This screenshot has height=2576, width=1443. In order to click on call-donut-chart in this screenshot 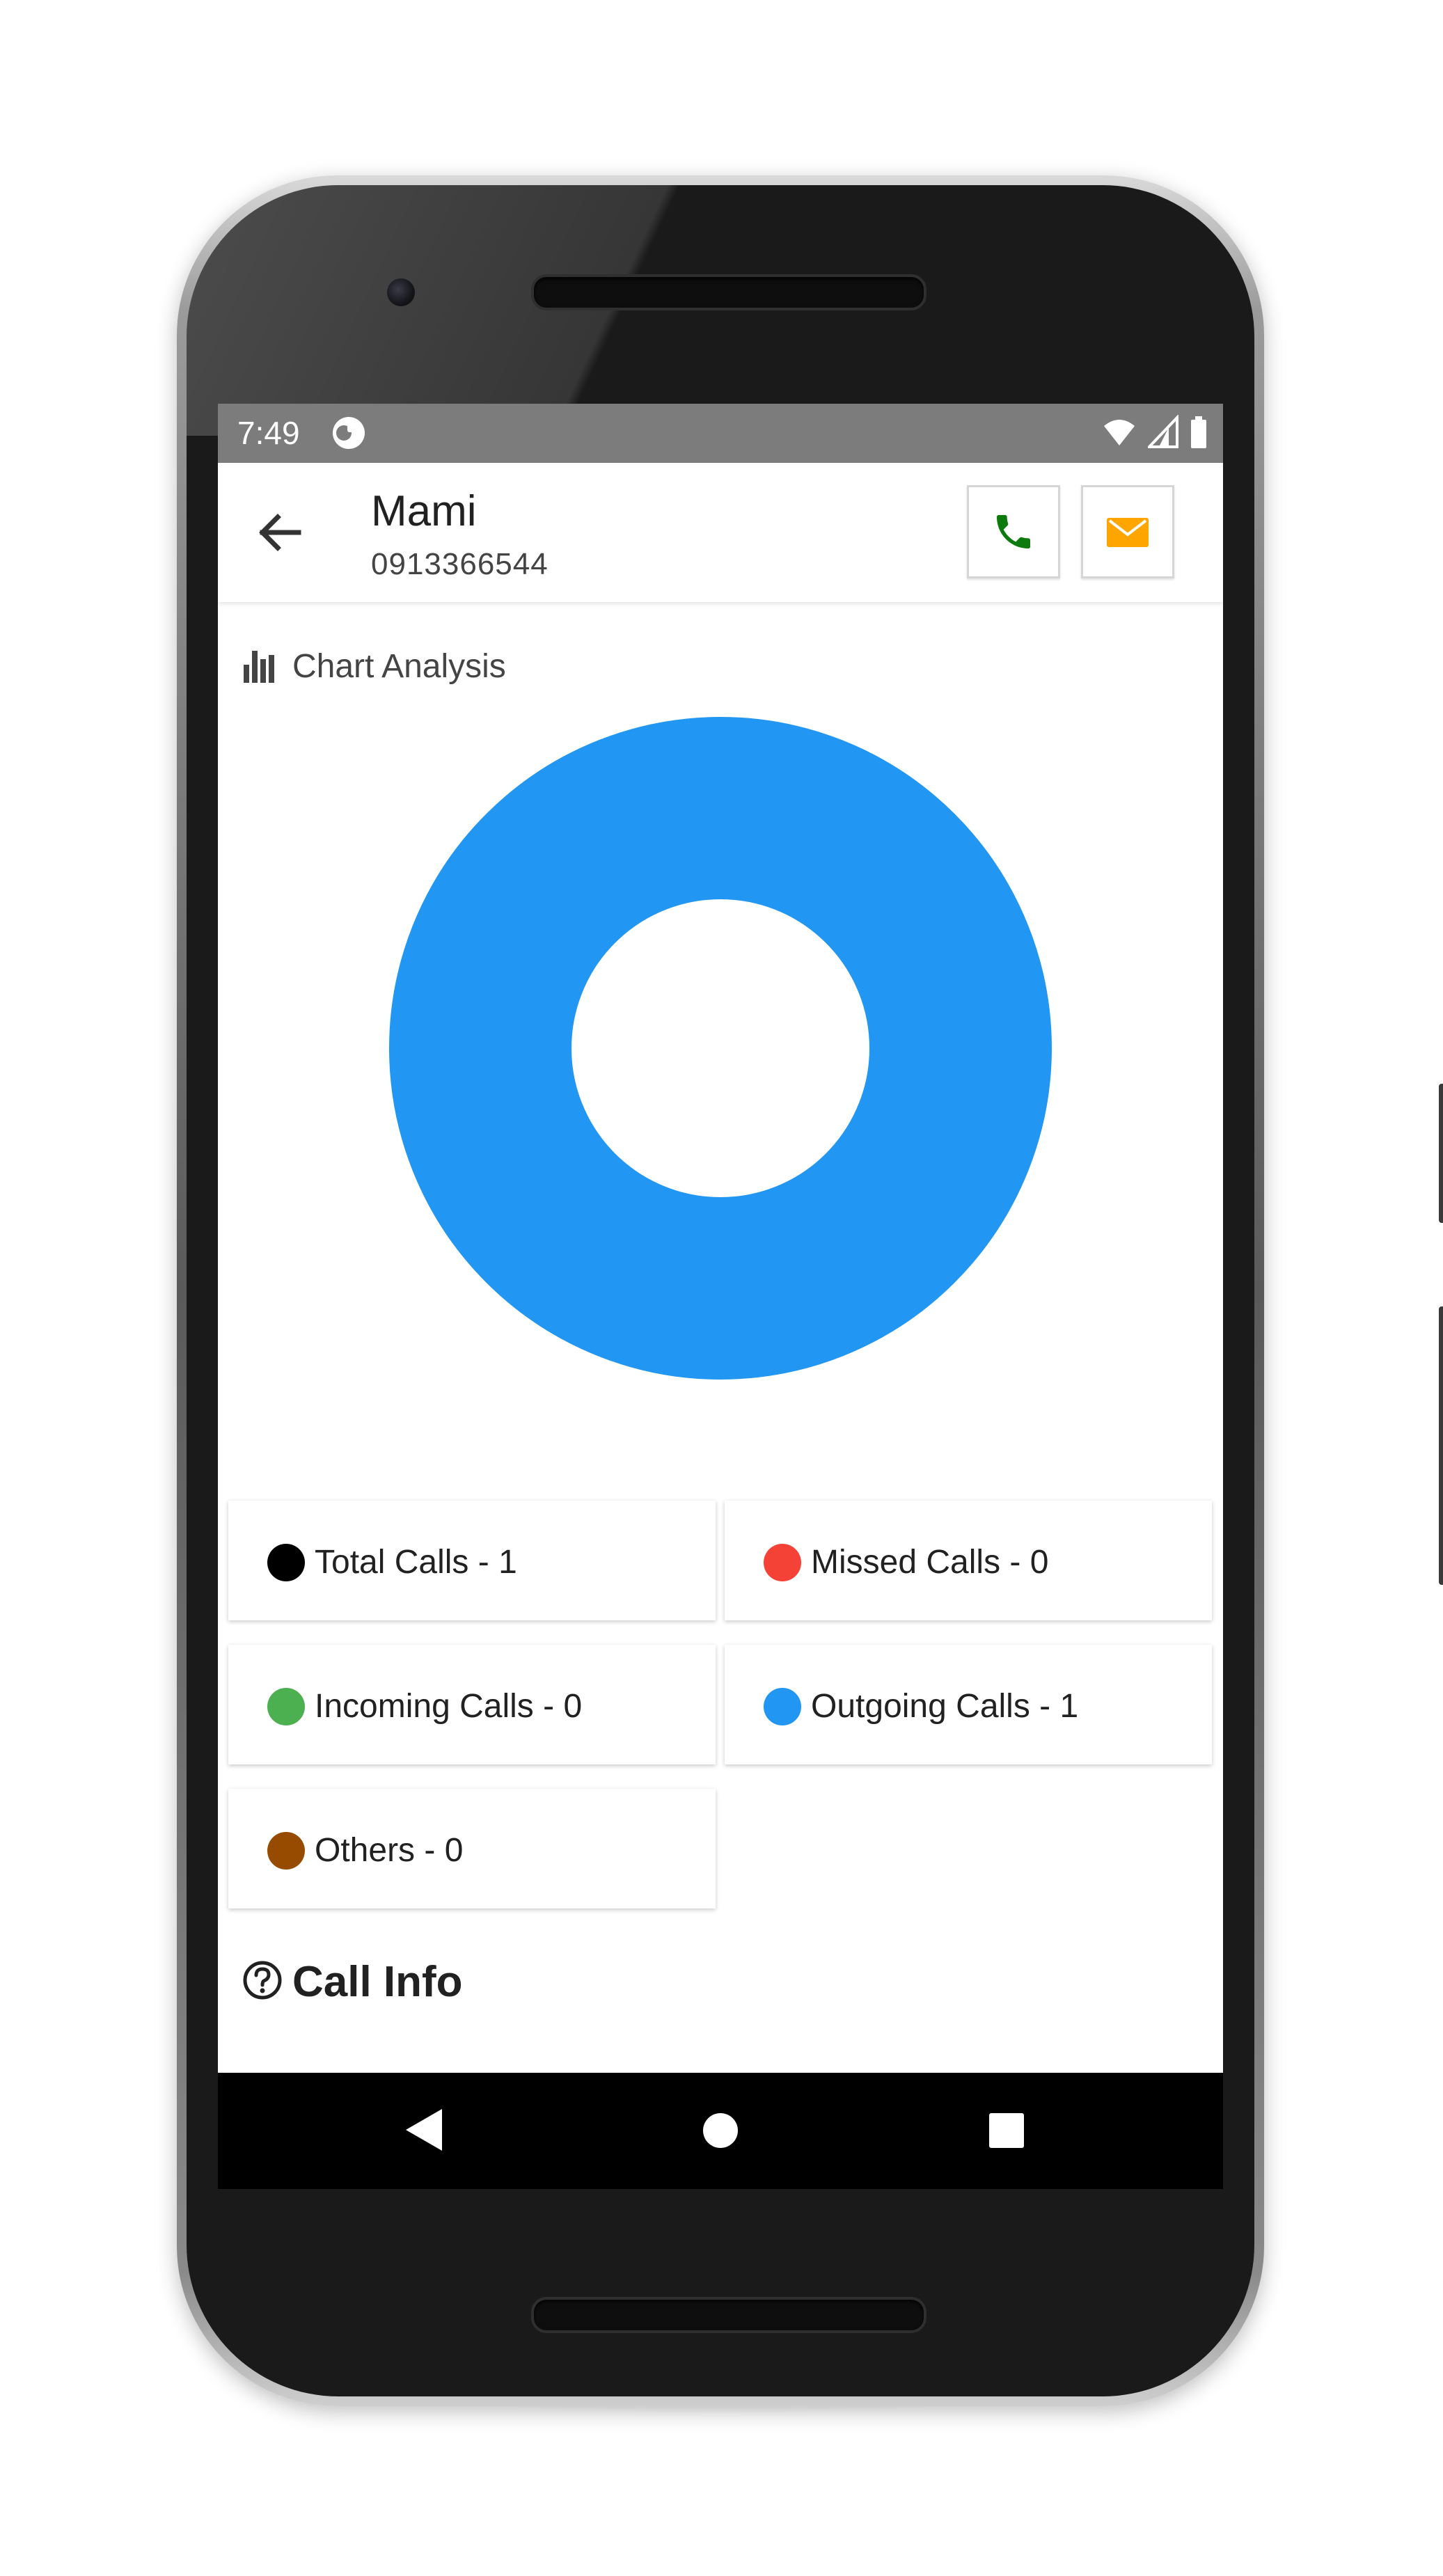, I will do `click(720, 1048)`.